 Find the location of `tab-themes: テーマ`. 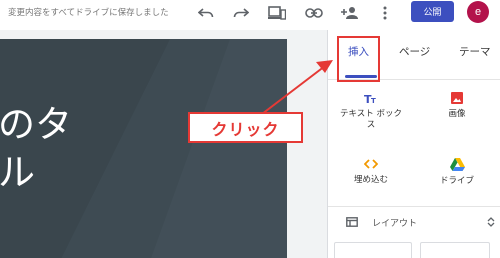

tab-themes: テーマ is located at coordinates (475, 51).